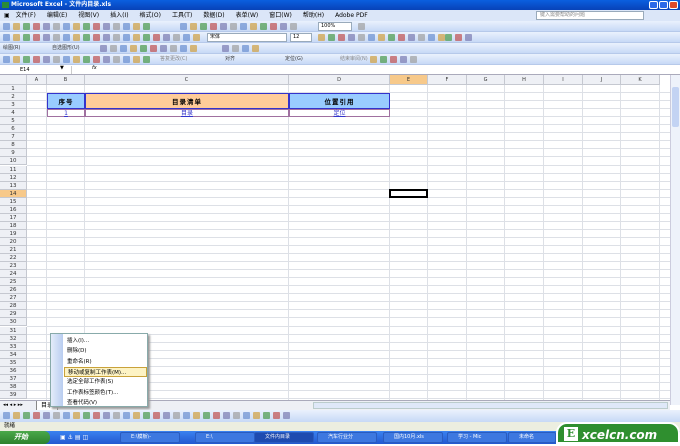  What do you see at coordinates (385, 70) in the screenshot?
I see `formula-input` at bounding box center [385, 70].